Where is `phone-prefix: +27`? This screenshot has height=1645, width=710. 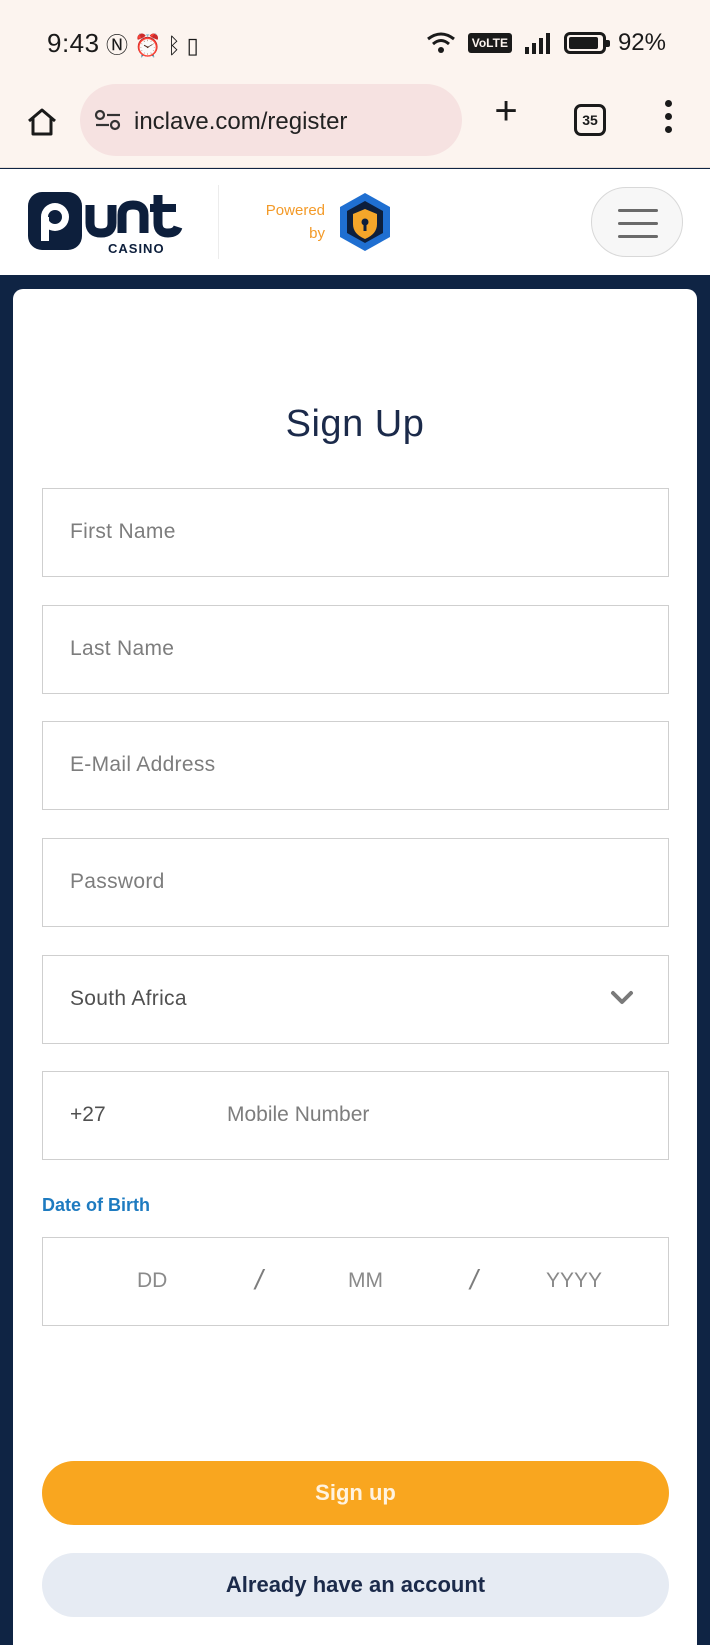 phone-prefix: +27 is located at coordinates (88, 1114).